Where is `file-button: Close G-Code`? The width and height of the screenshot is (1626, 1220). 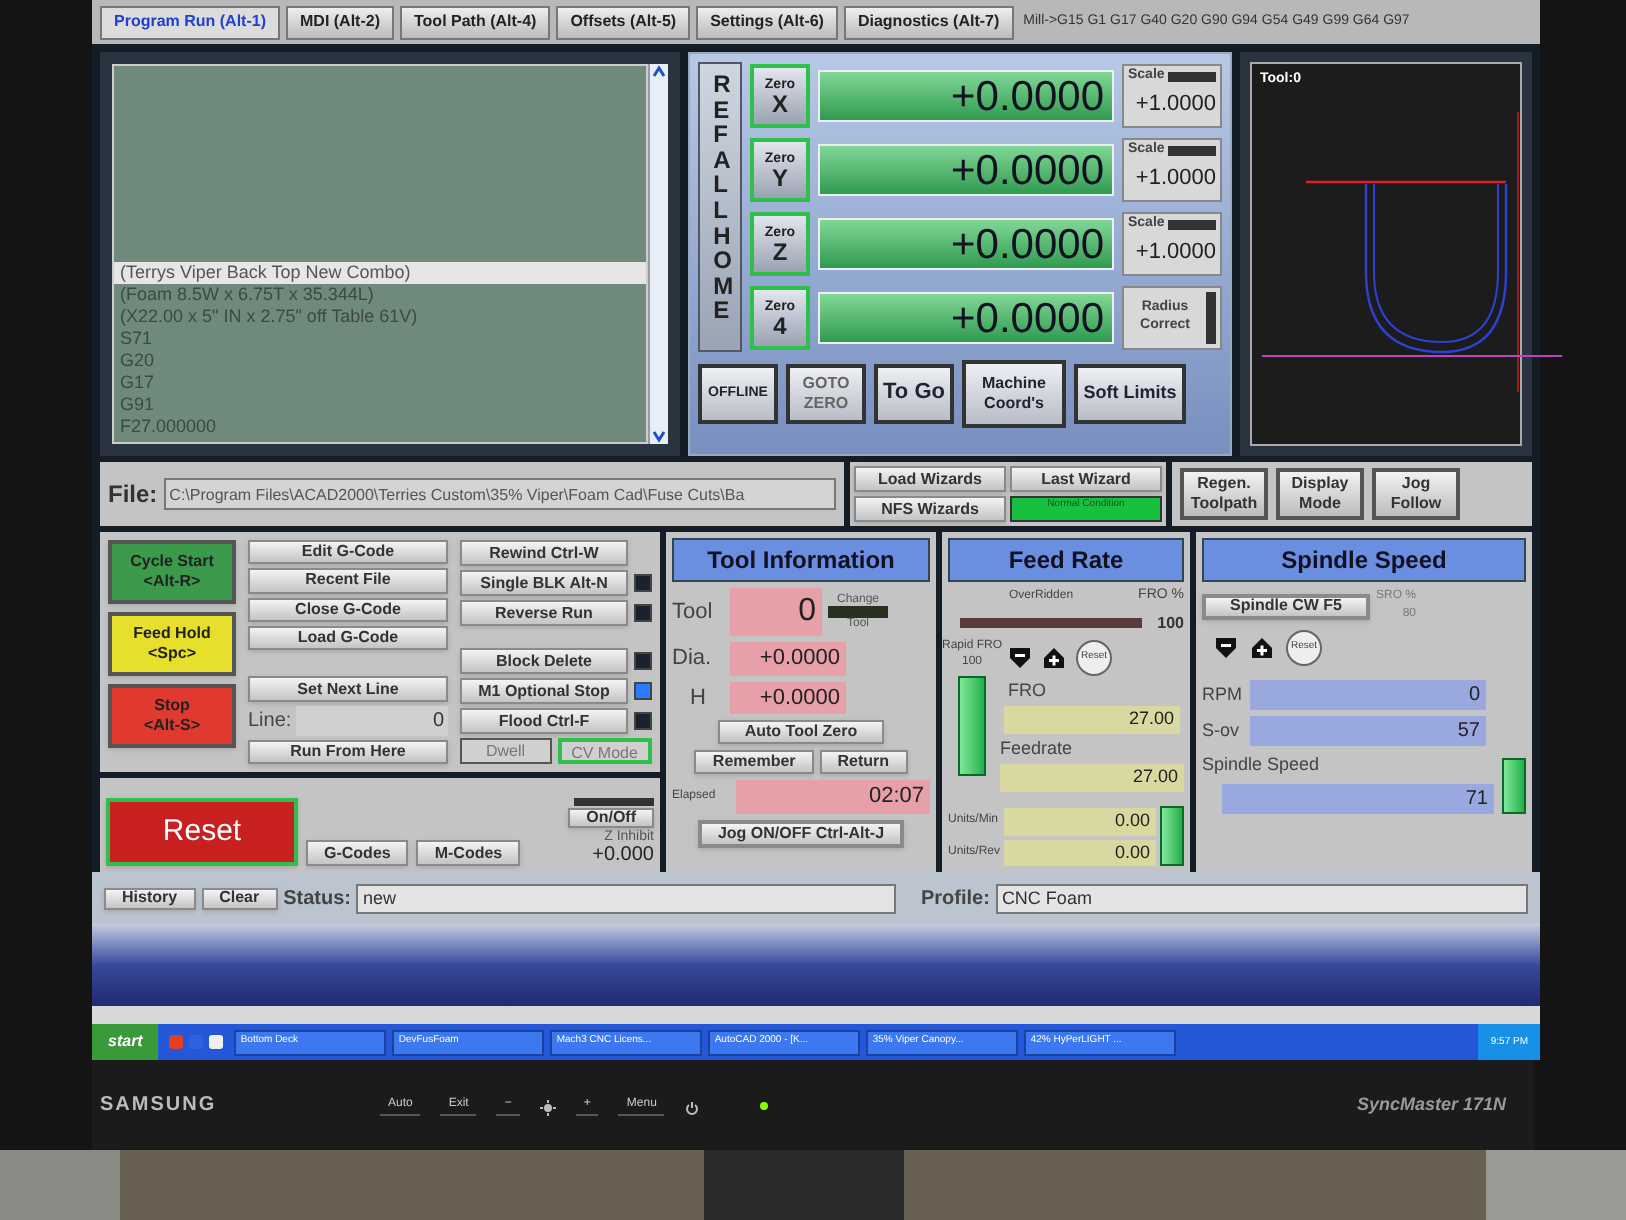
file-button: Close G-Code is located at coordinates (348, 609).